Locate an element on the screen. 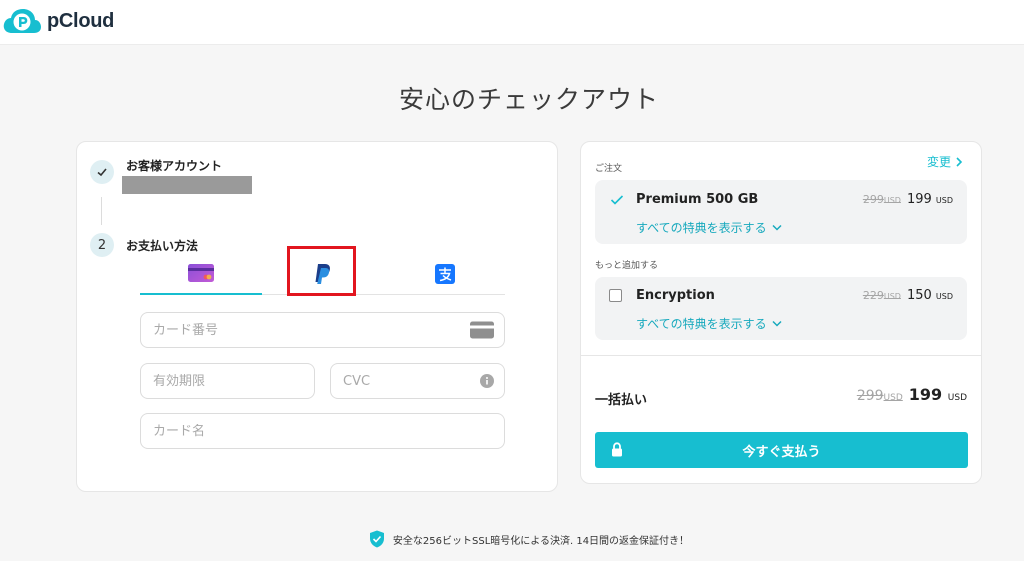 This screenshot has height=561, width=1024. card-name-field is located at coordinates (322, 431).